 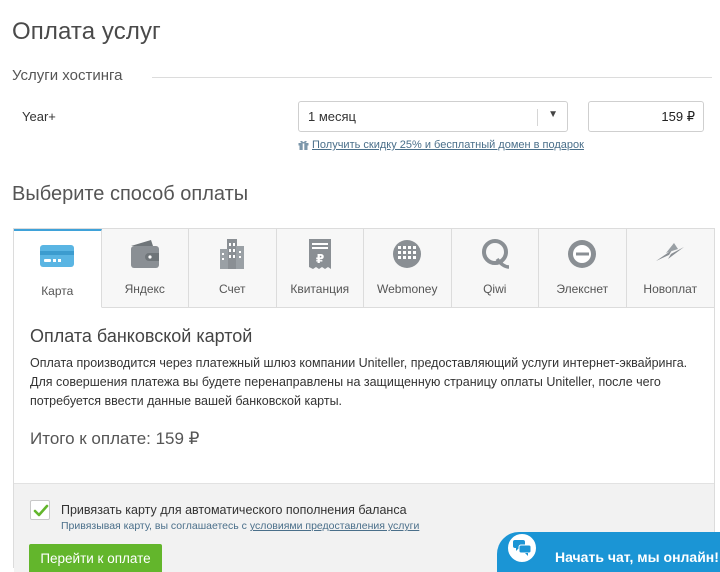 What do you see at coordinates (303, 145) in the screenshot?
I see `gift-icon` at bounding box center [303, 145].